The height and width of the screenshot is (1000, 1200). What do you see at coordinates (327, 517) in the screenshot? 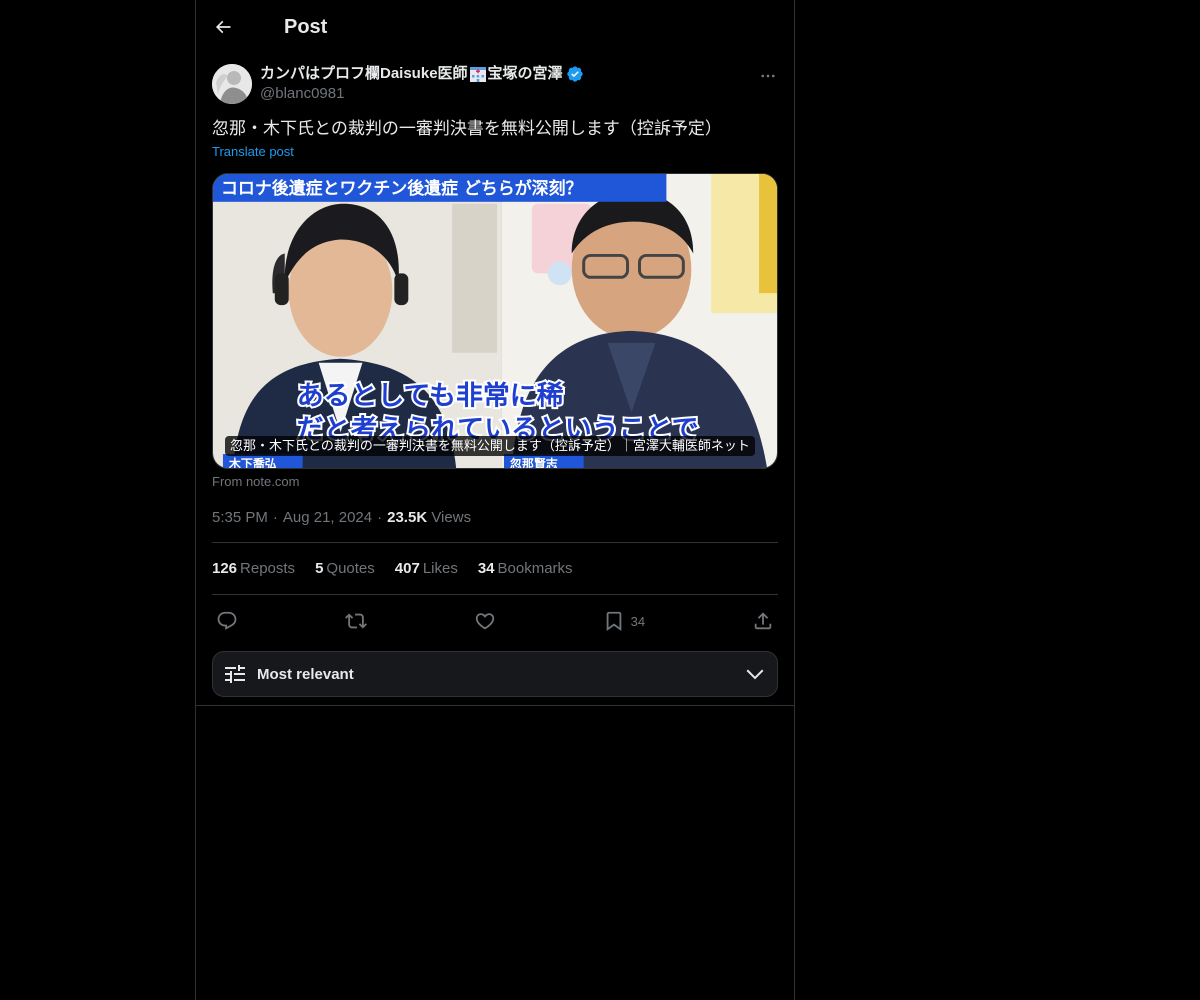
I see `post-date: Aug 21, 2024` at bounding box center [327, 517].